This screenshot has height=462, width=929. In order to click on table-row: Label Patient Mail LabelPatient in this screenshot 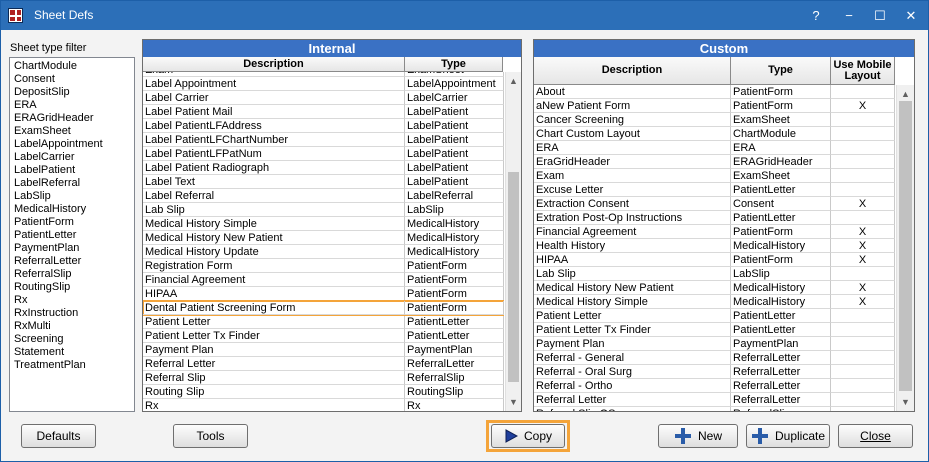, I will do `click(323, 112)`.